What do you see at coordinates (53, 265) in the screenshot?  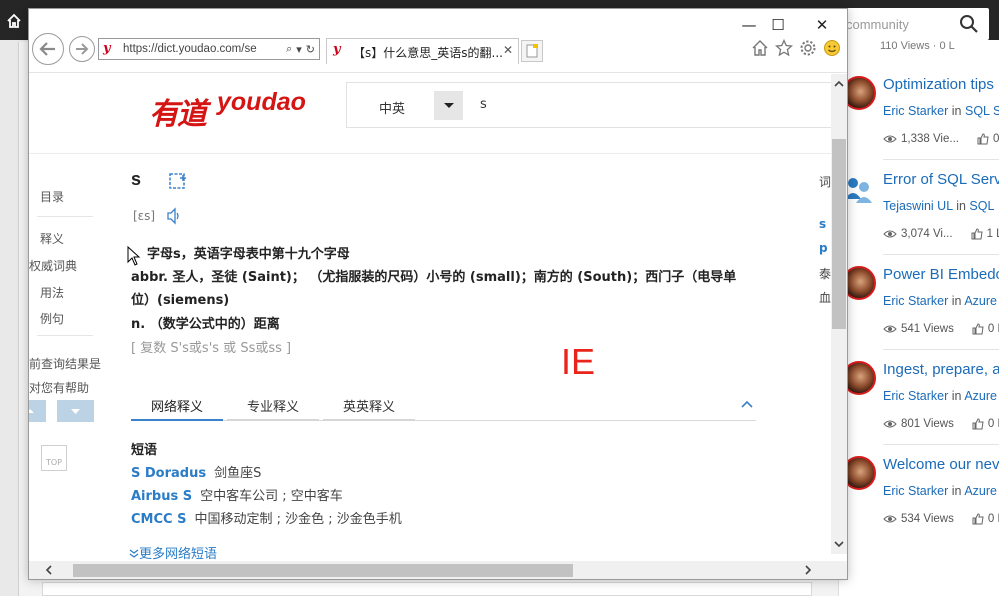 I see `sidebar-item-authoritative: 权威词典` at bounding box center [53, 265].